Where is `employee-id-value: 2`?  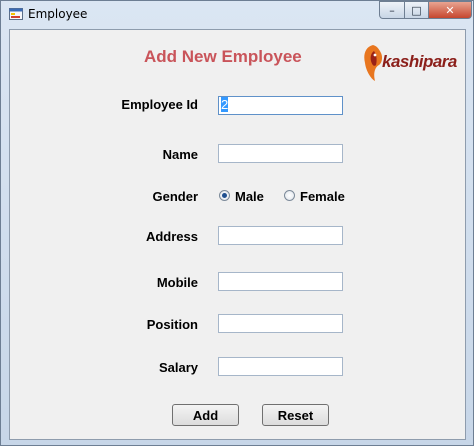
employee-id-value: 2 is located at coordinates (225, 104).